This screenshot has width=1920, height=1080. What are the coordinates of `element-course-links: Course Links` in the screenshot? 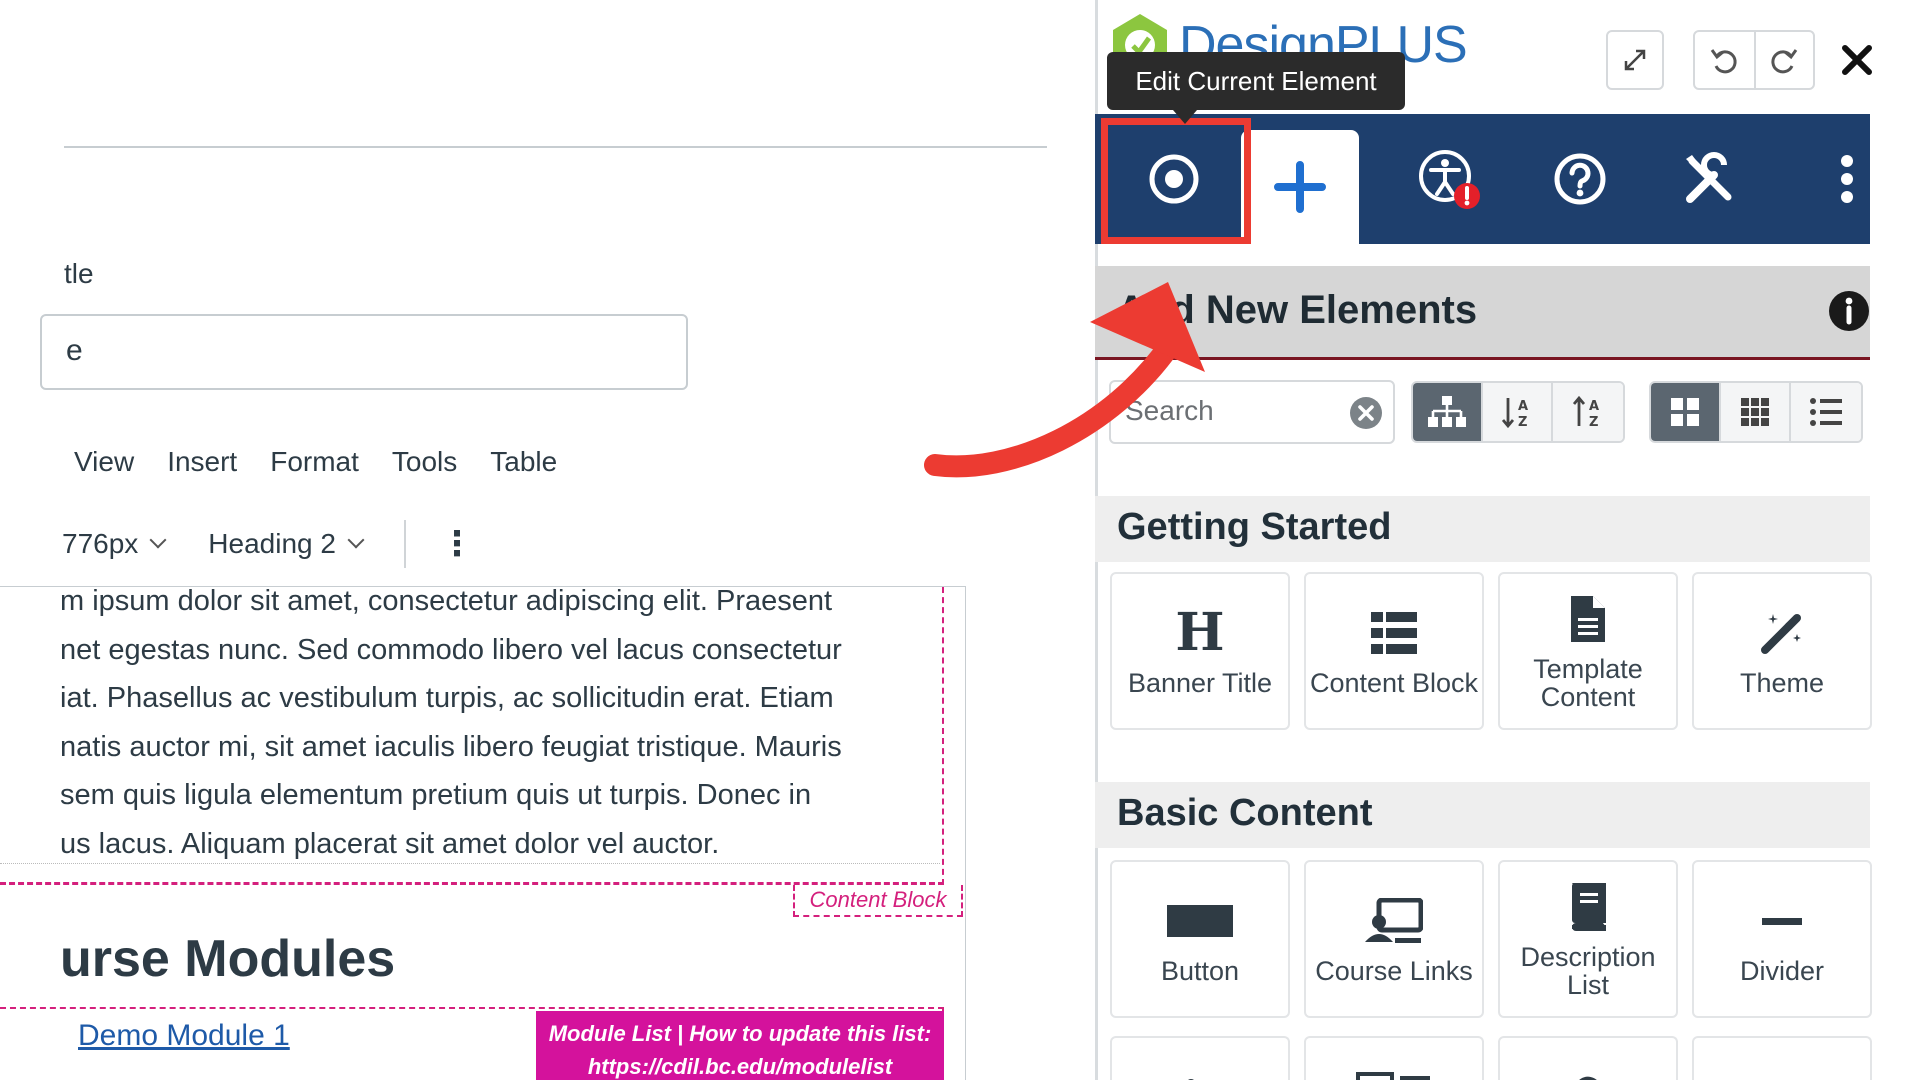 It's located at (1394, 939).